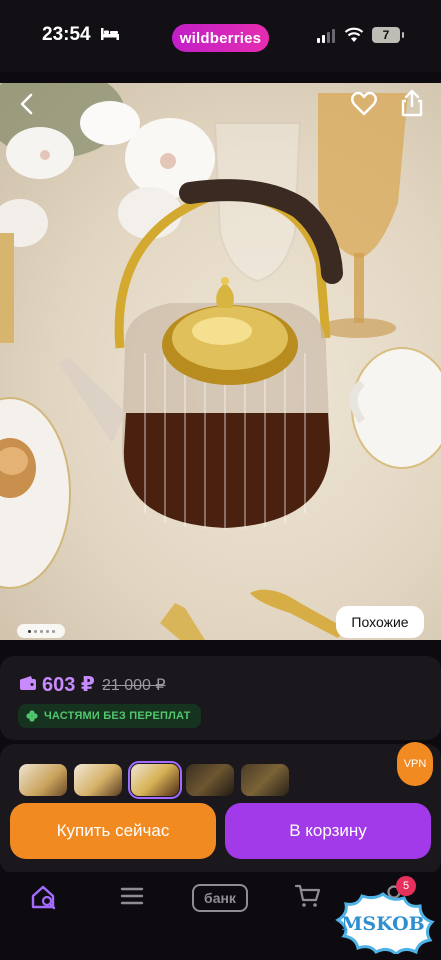 This screenshot has width=441, height=960. I want to click on image-pagination-dots, so click(41, 631).